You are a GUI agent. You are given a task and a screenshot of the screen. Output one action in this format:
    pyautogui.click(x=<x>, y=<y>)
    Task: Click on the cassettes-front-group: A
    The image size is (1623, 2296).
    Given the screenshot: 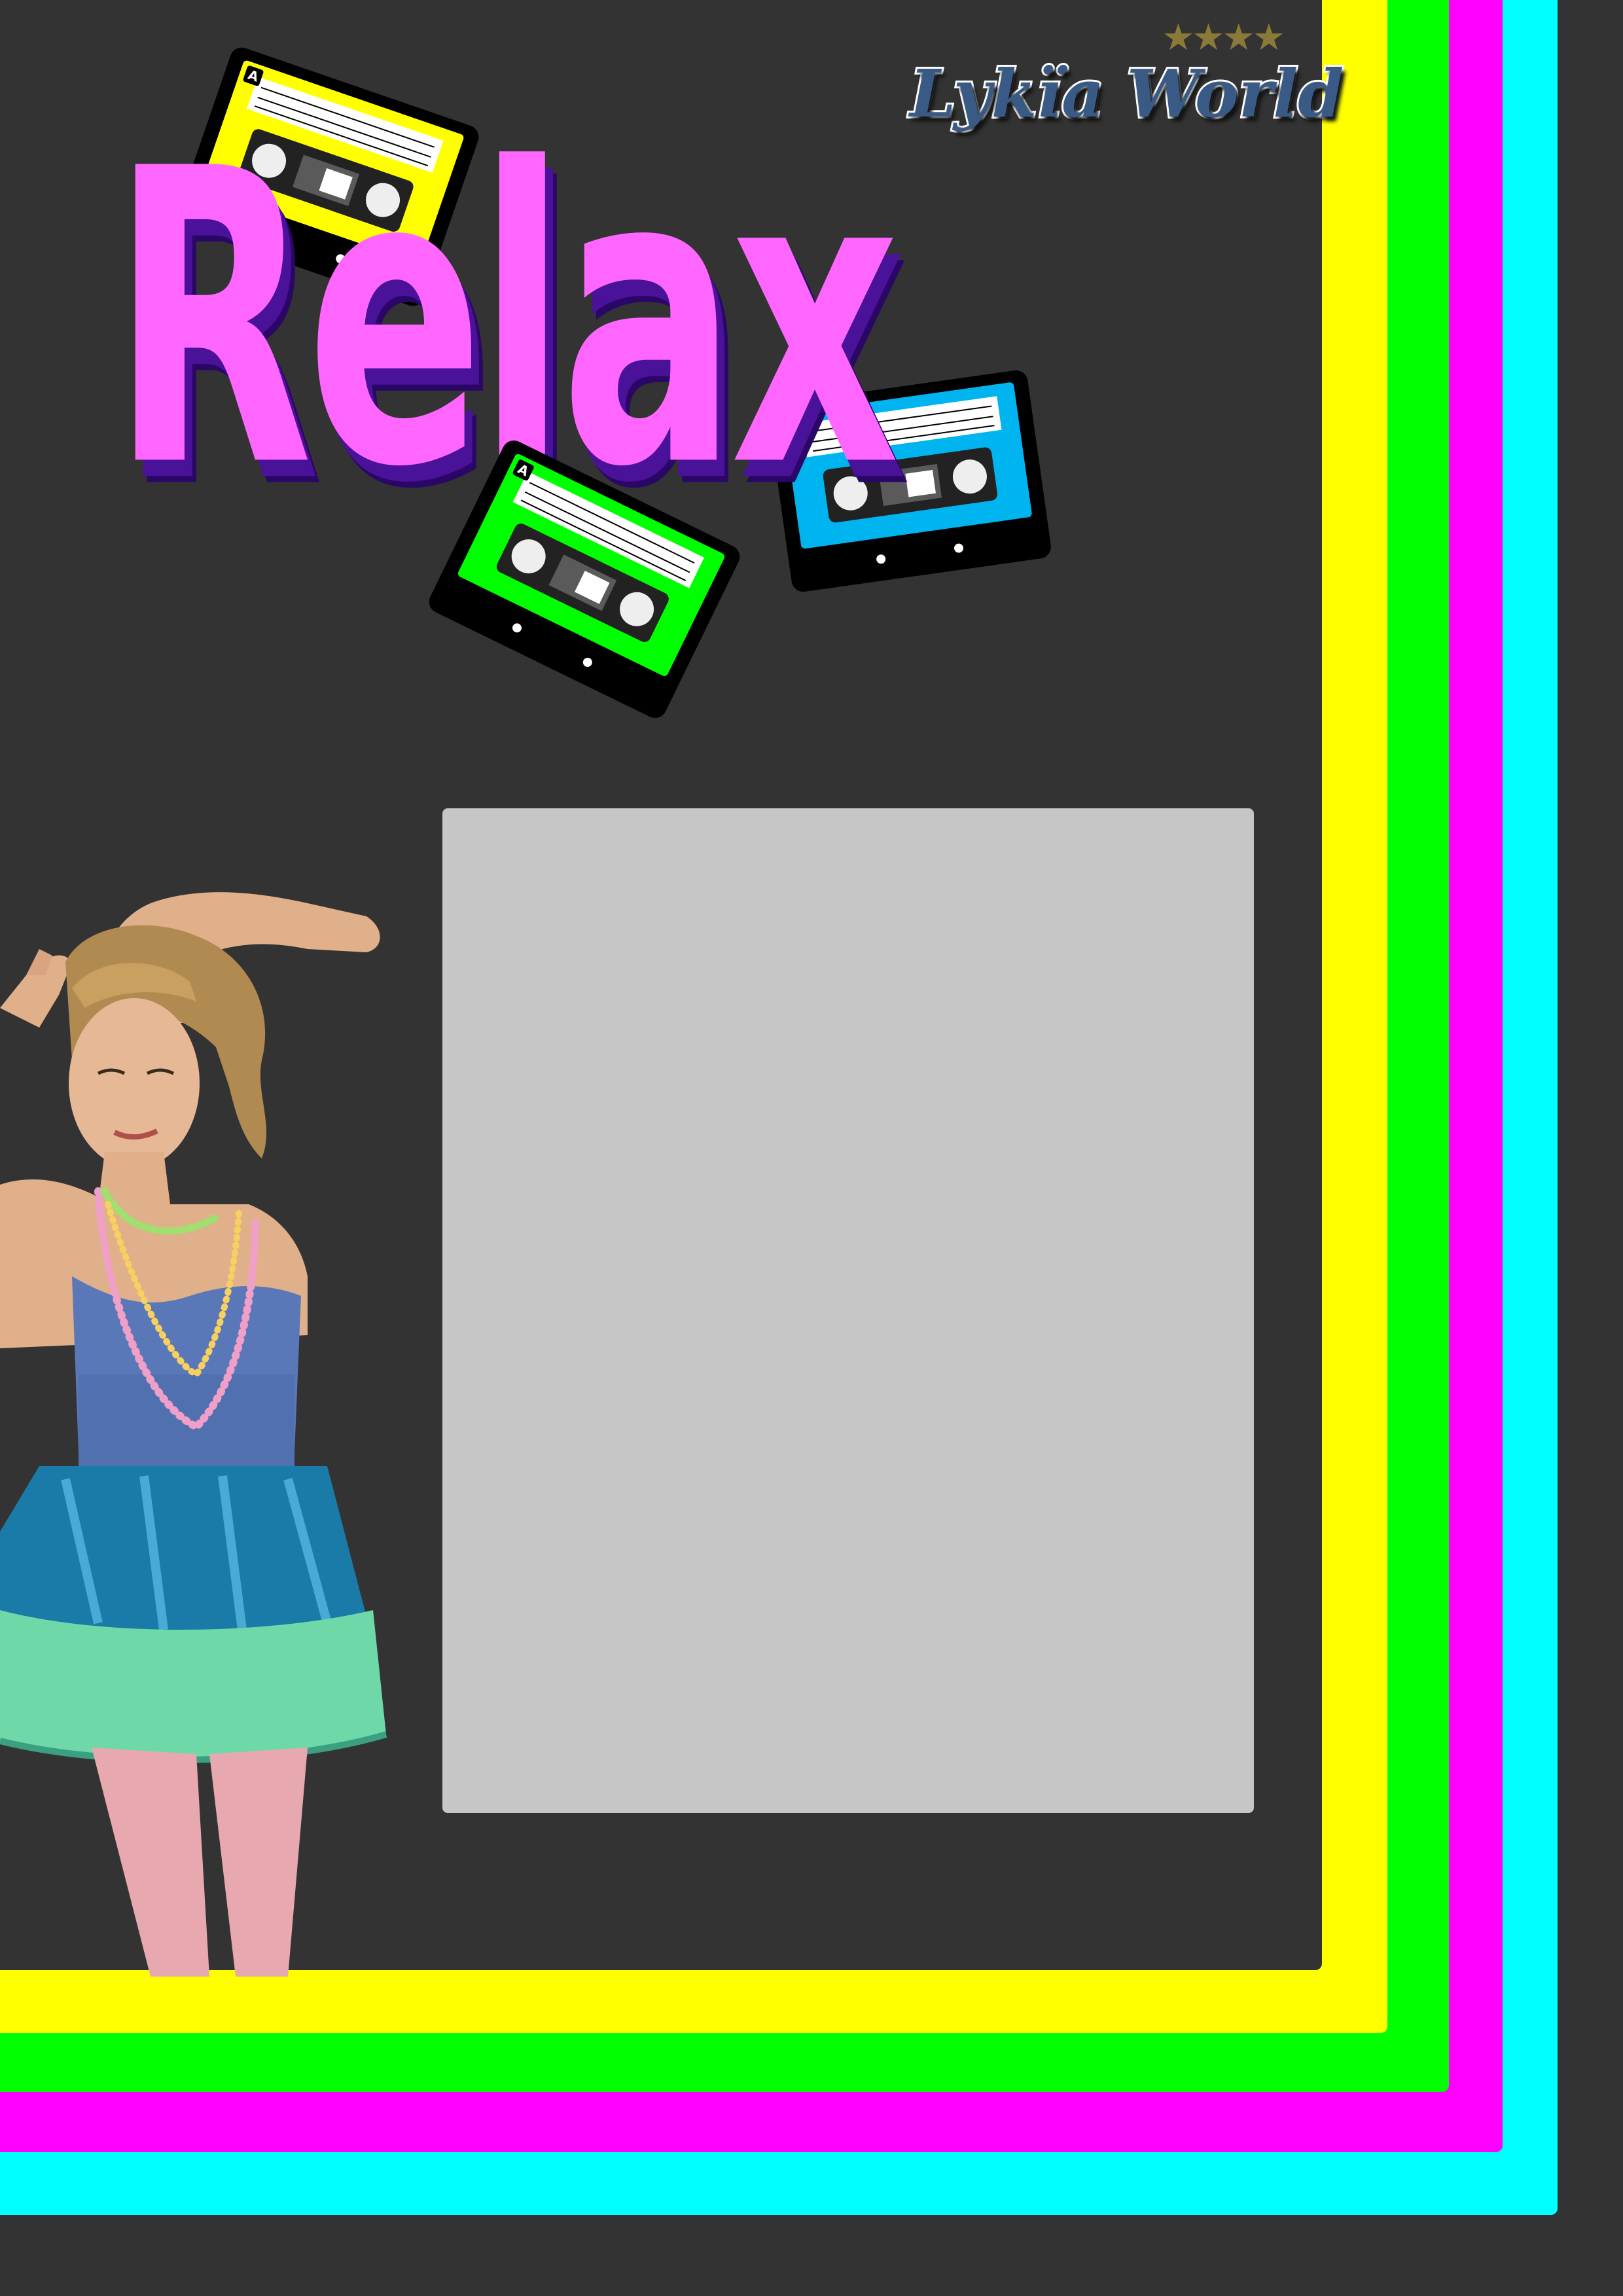 What is the action you would take?
    pyautogui.click(x=584, y=579)
    